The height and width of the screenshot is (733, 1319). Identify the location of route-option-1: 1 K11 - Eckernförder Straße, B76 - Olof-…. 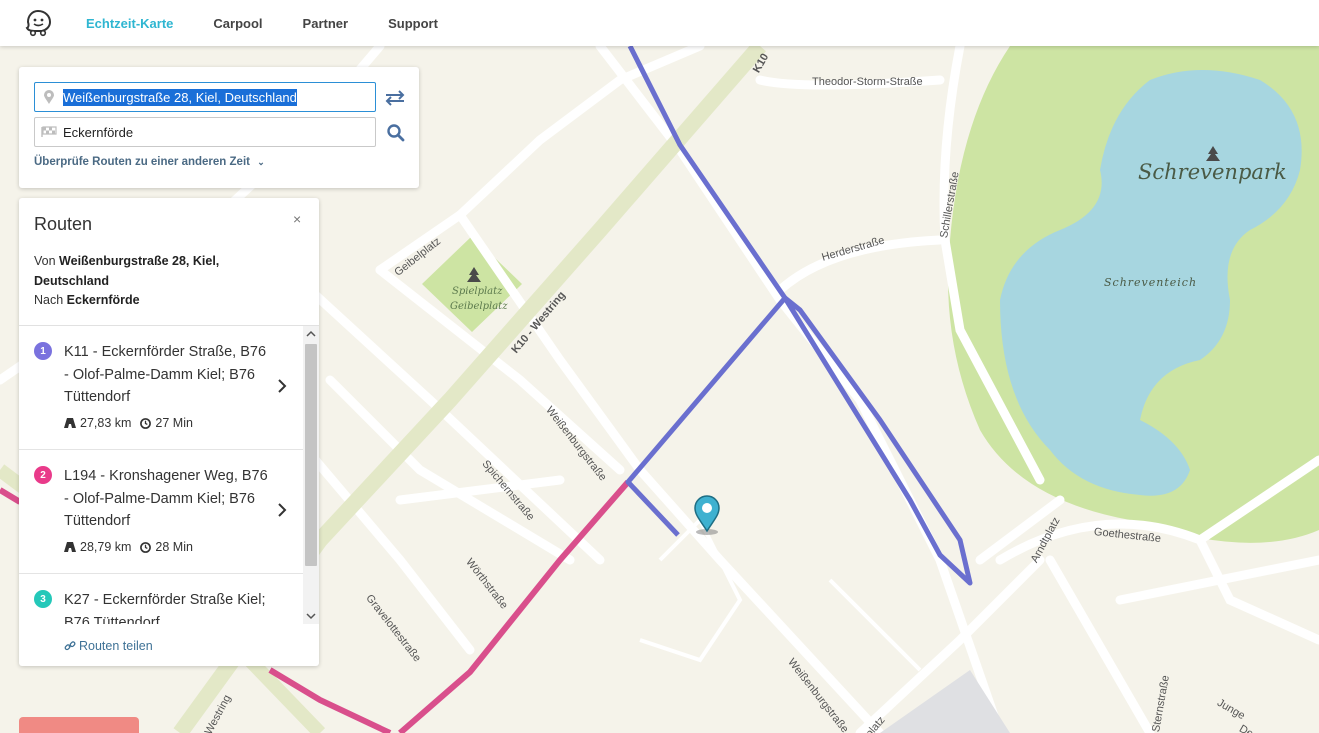
(161, 388).